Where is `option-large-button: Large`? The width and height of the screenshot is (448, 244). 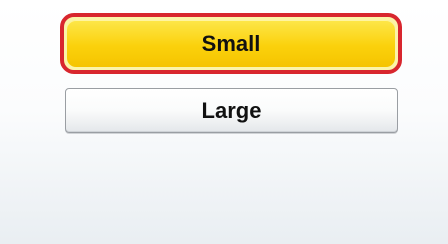 option-large-button: Large is located at coordinates (231, 110).